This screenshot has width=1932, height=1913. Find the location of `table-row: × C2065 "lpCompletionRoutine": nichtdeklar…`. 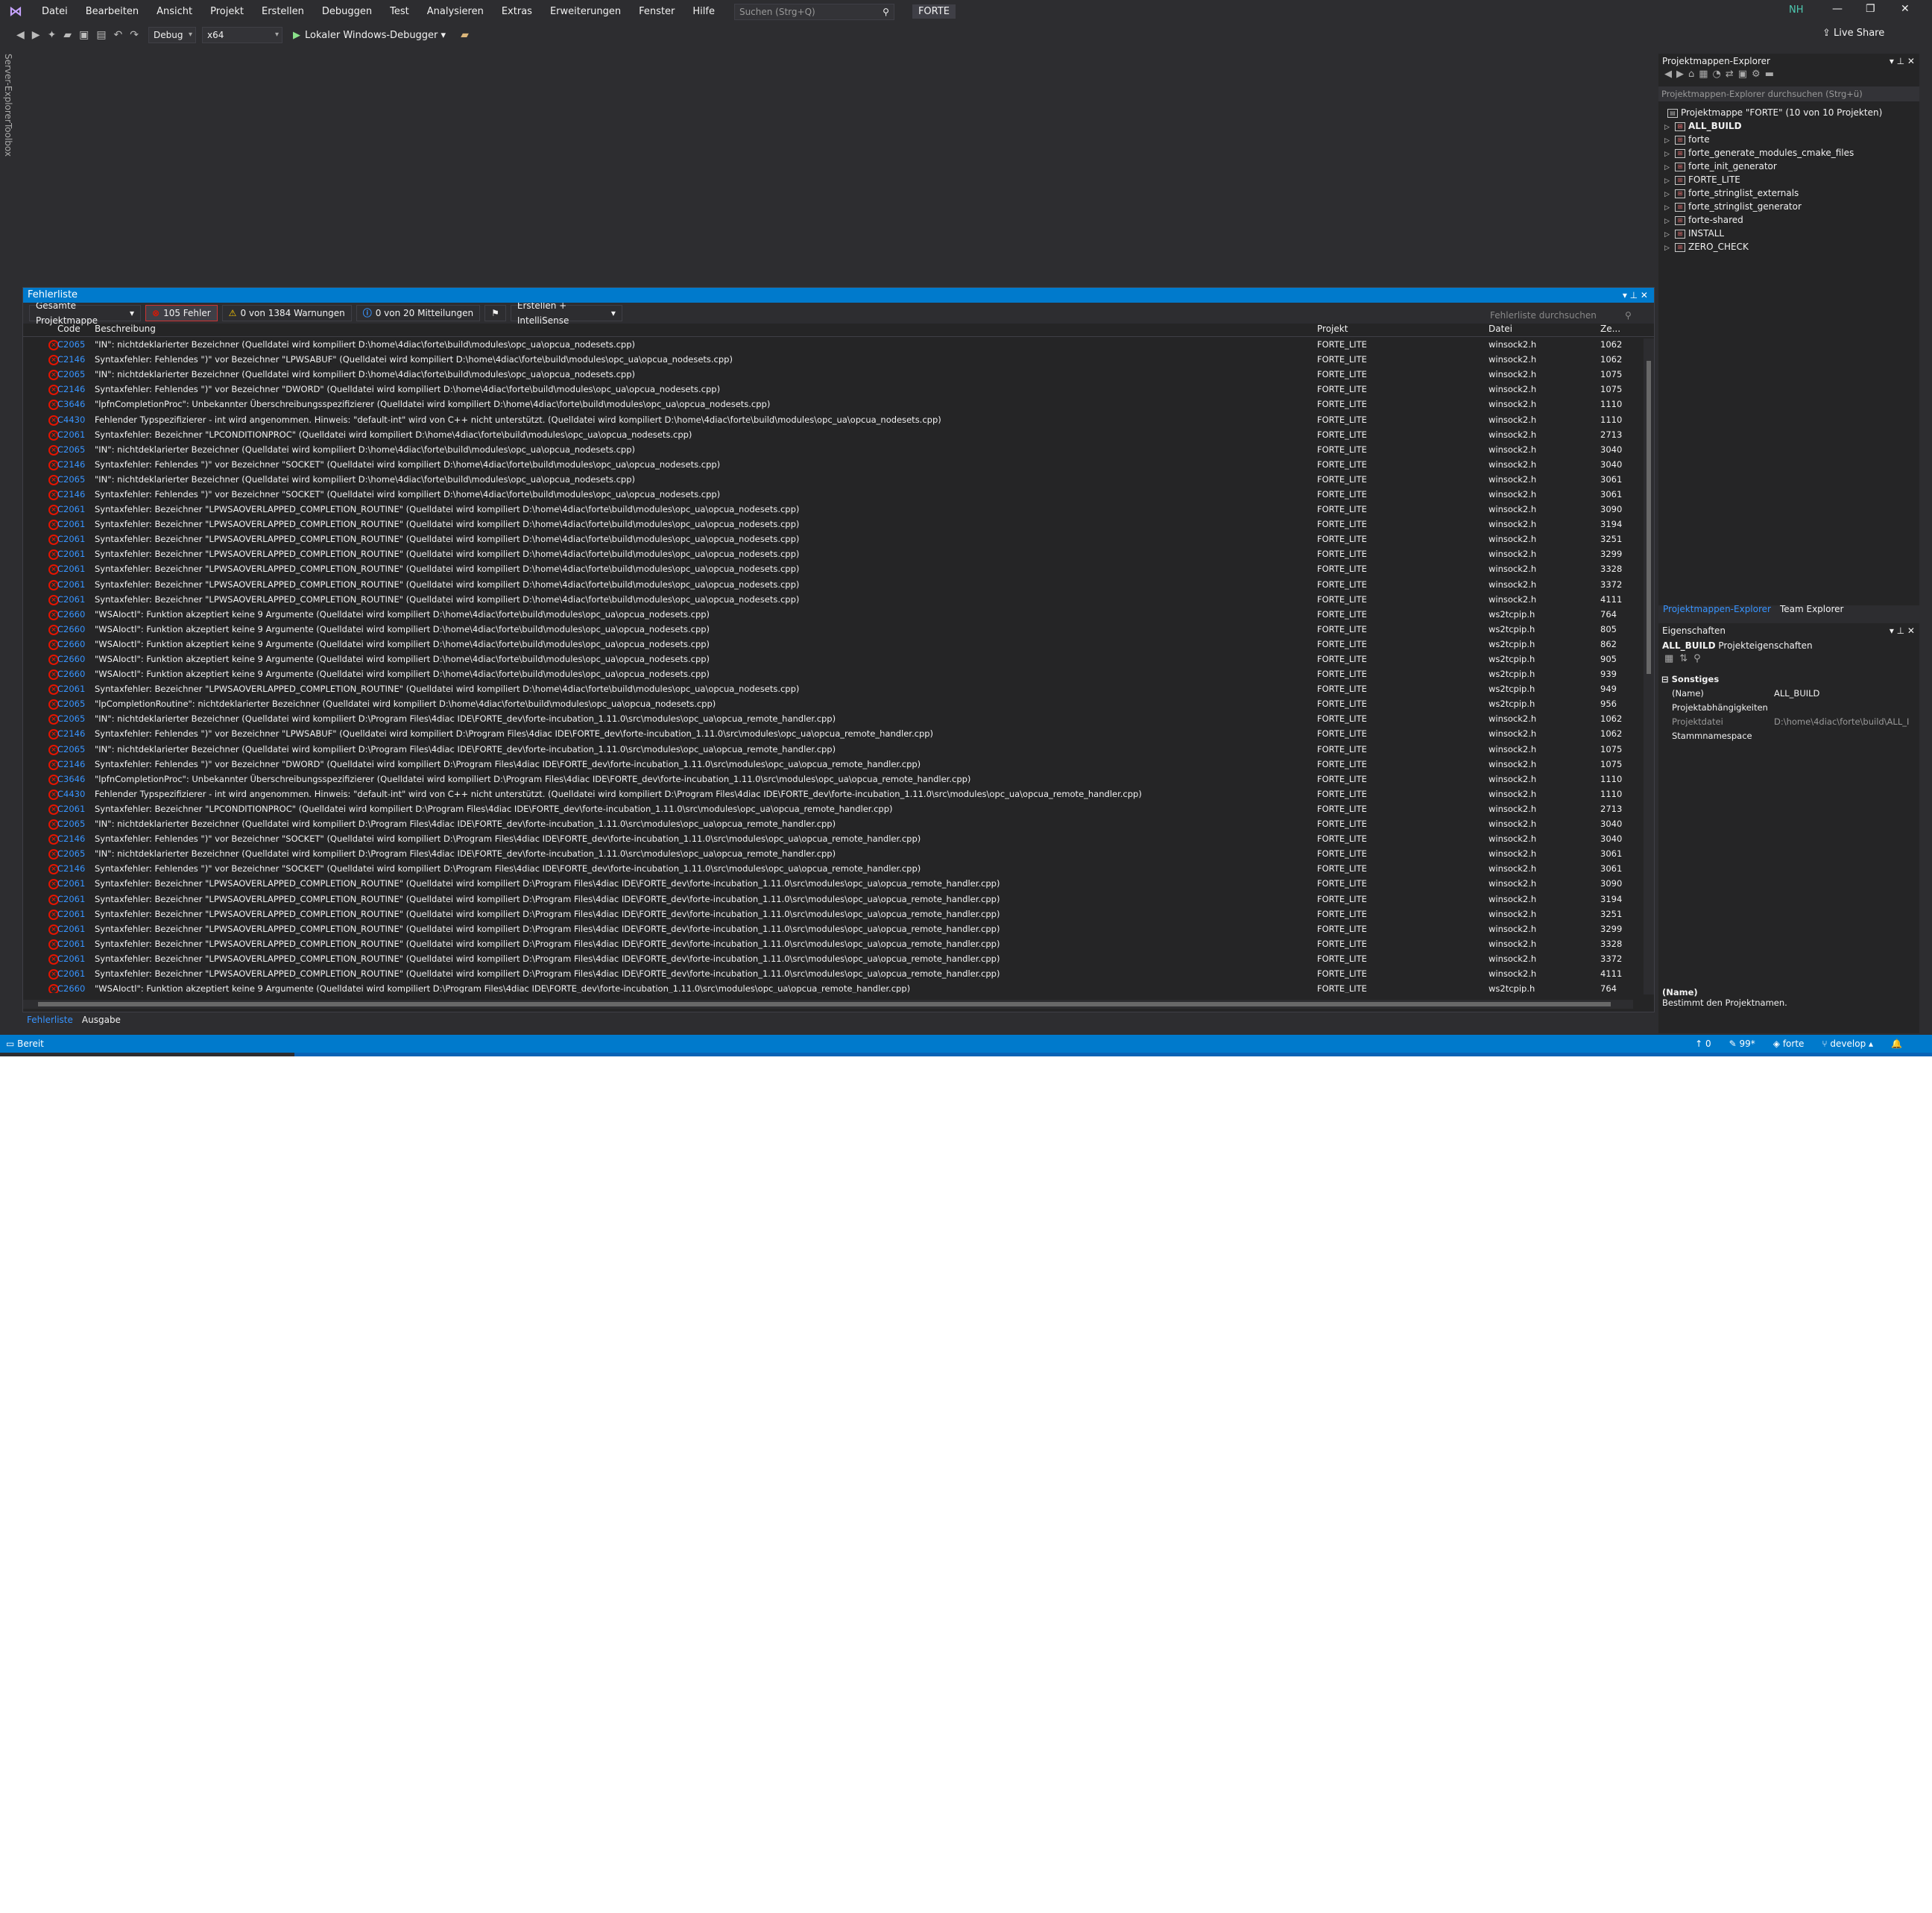

table-row: × C2065 "lpCompletionRoutine": nichtdeklar… is located at coordinates (839, 704).